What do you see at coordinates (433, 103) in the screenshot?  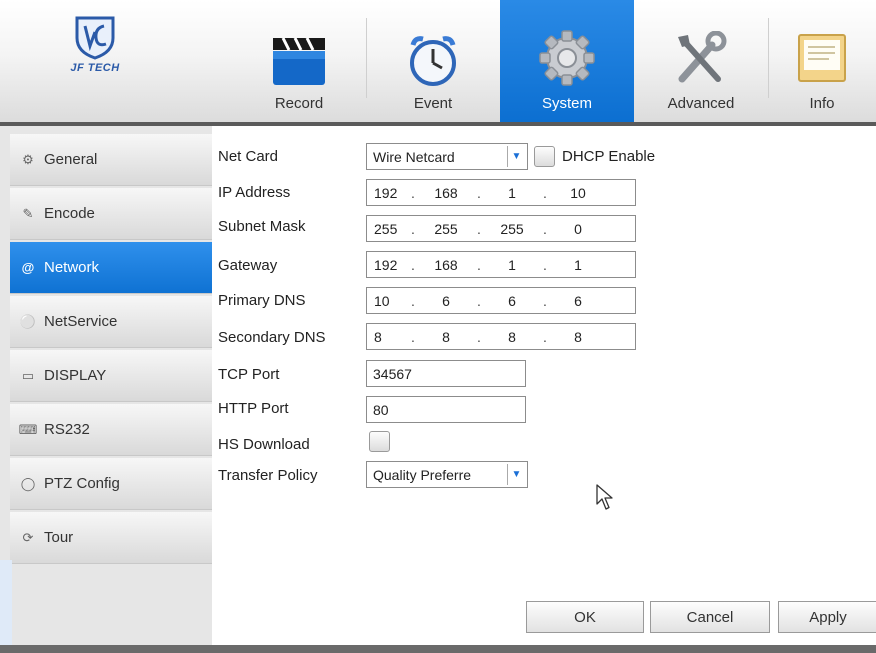 I see `tab-label: Event` at bounding box center [433, 103].